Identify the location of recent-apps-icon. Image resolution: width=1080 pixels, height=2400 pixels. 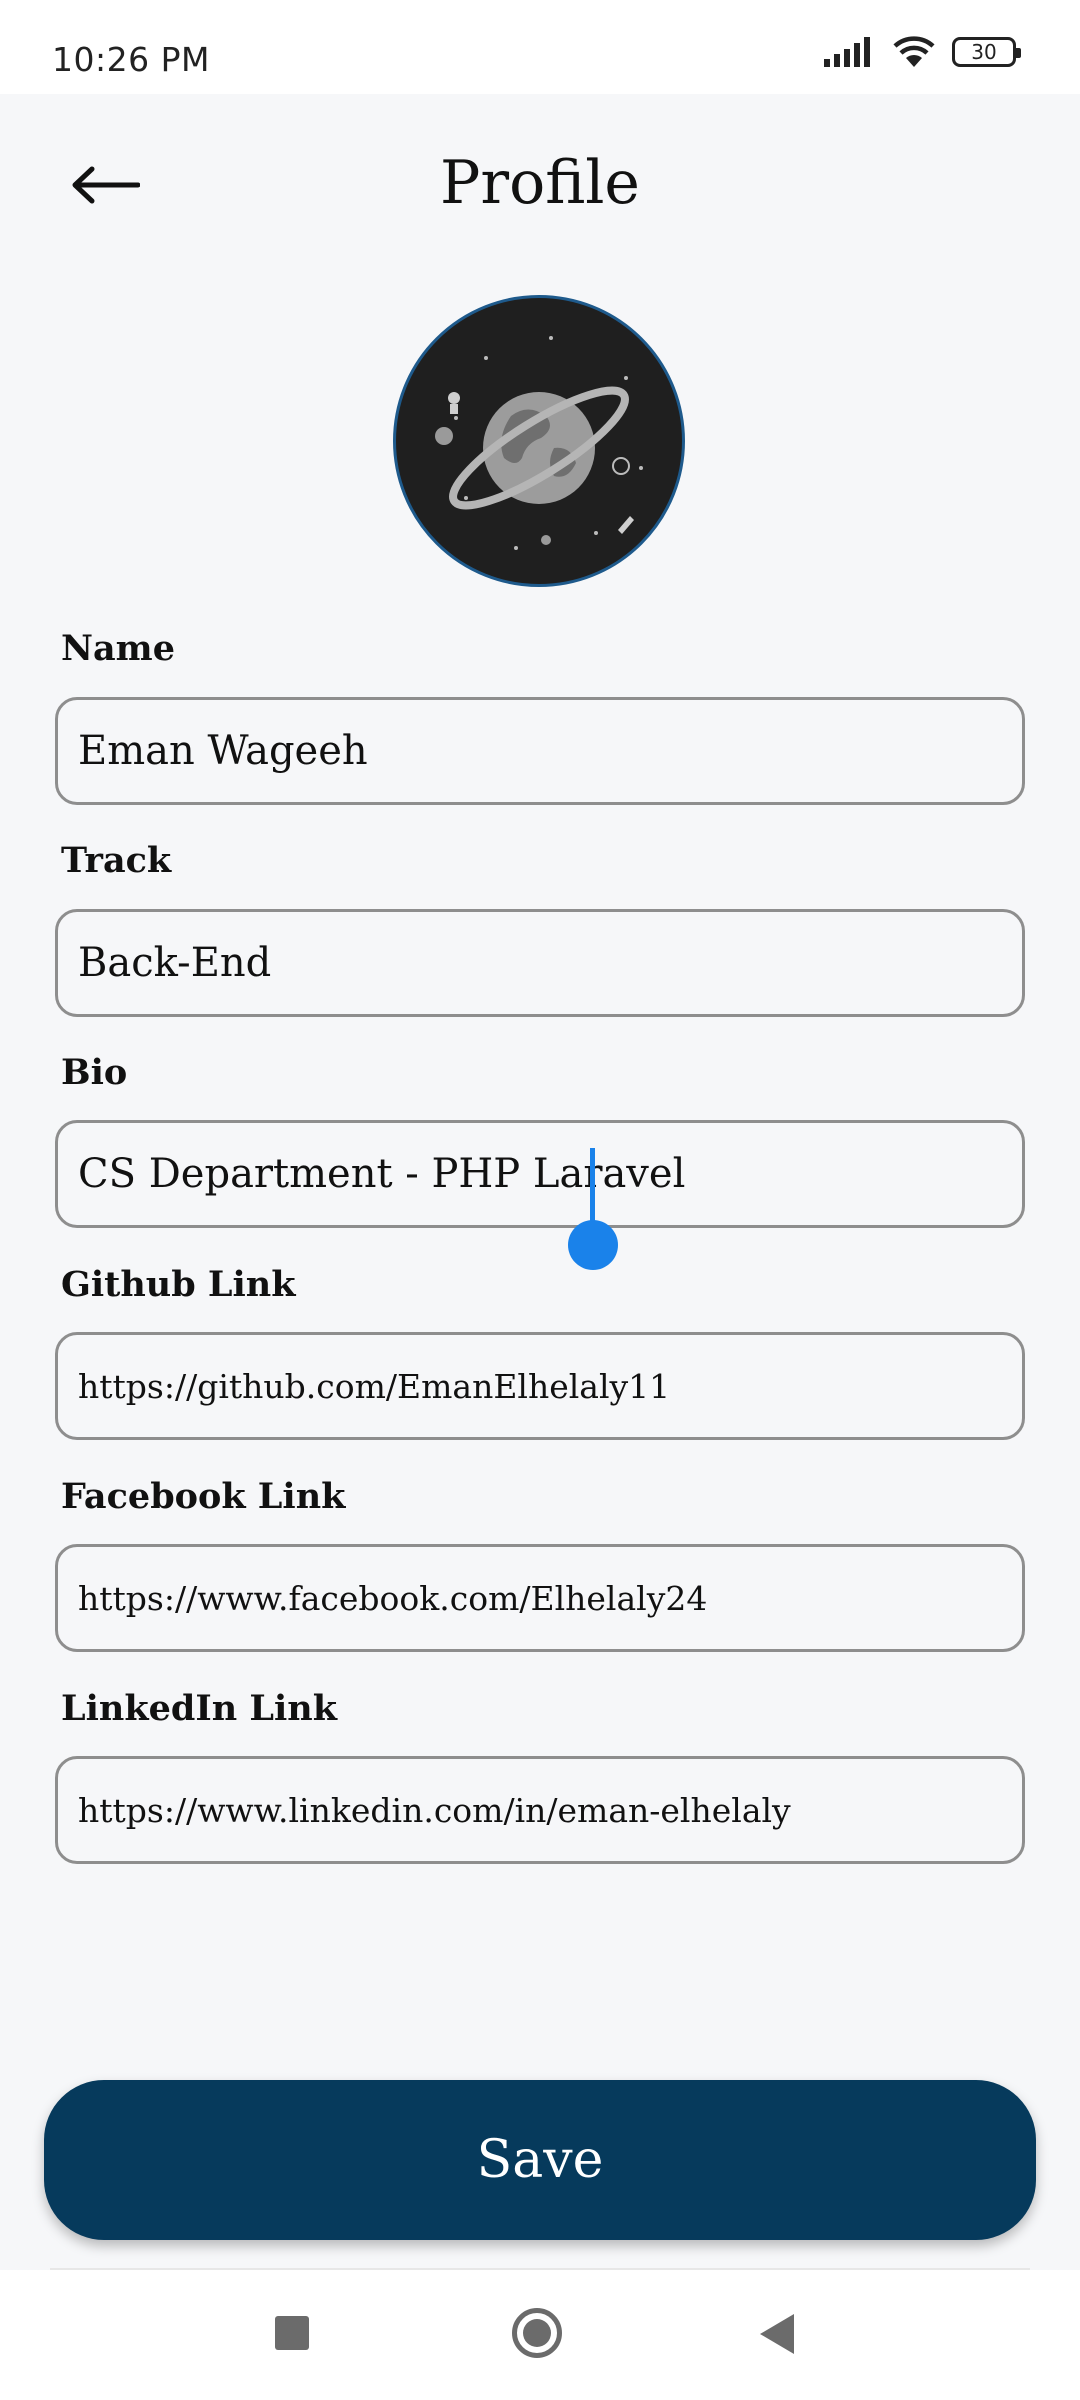
(292, 2333).